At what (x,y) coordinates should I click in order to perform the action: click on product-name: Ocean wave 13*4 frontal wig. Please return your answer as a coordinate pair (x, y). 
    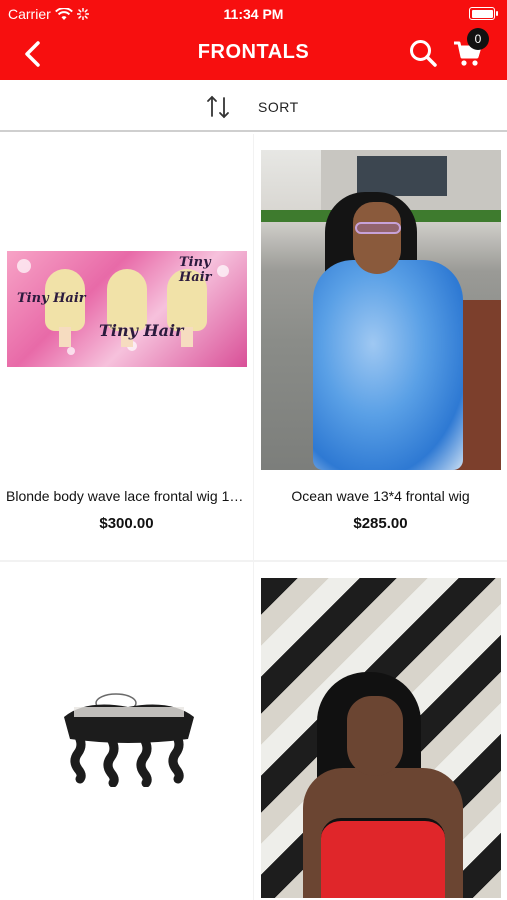
    Looking at the image, I should click on (380, 496).